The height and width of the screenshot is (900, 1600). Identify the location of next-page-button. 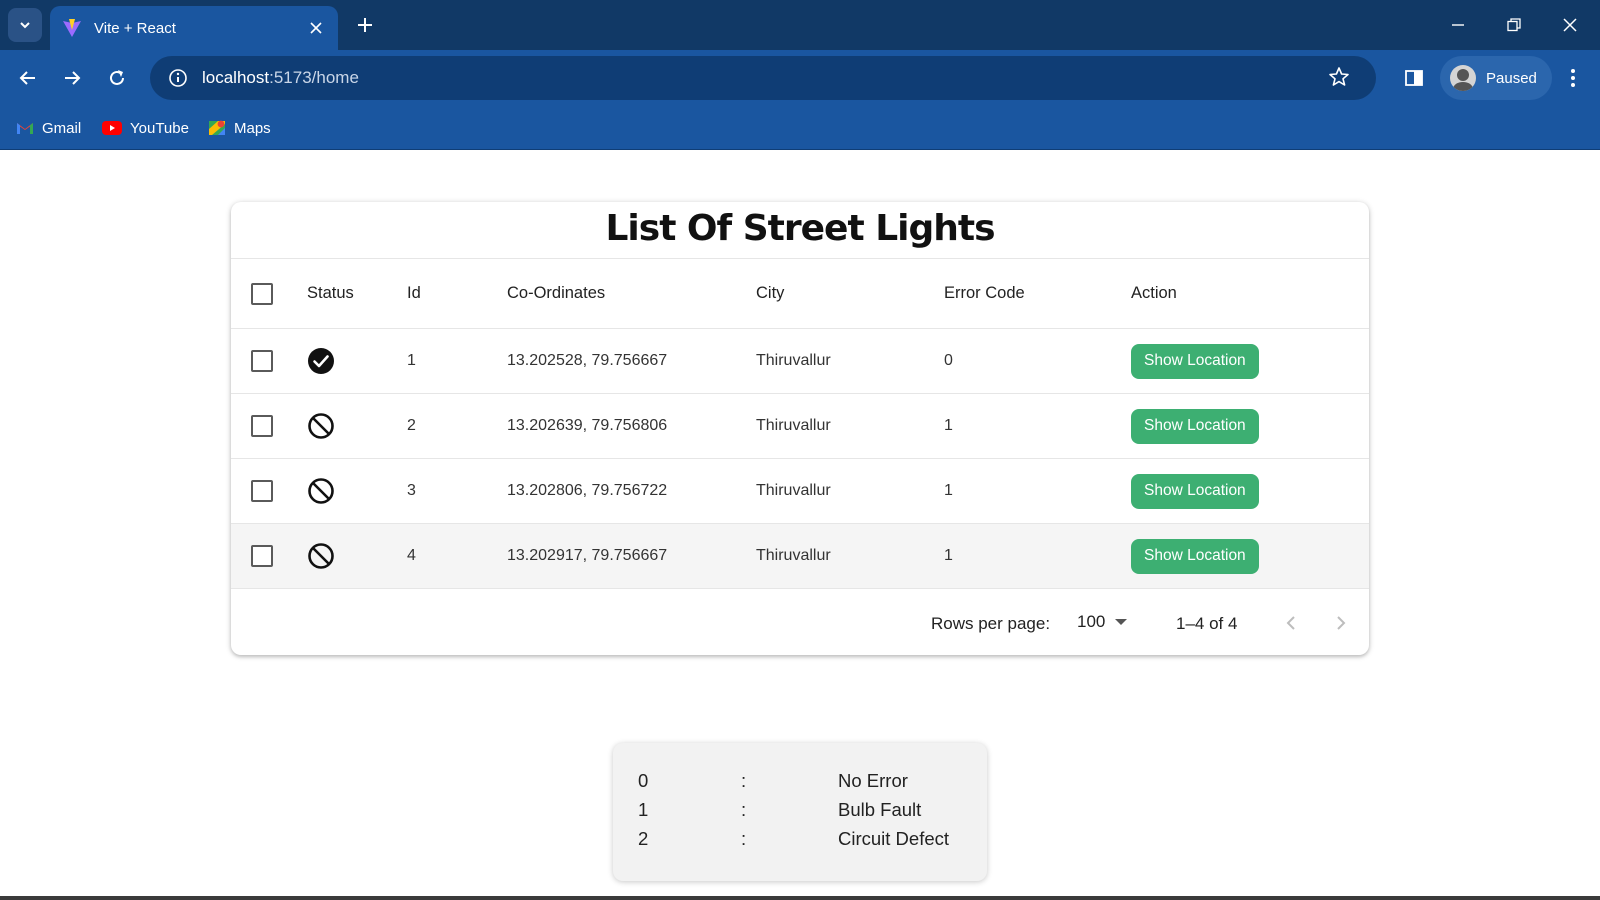
(1341, 623).